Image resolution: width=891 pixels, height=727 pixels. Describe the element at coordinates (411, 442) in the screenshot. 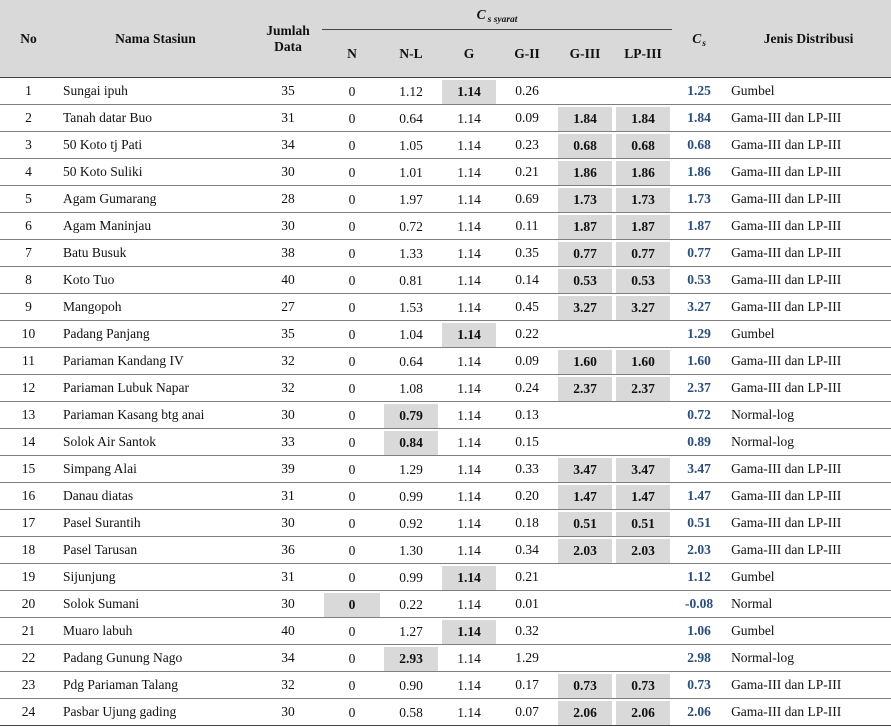

I see `highlighted-value: 0.84` at that location.